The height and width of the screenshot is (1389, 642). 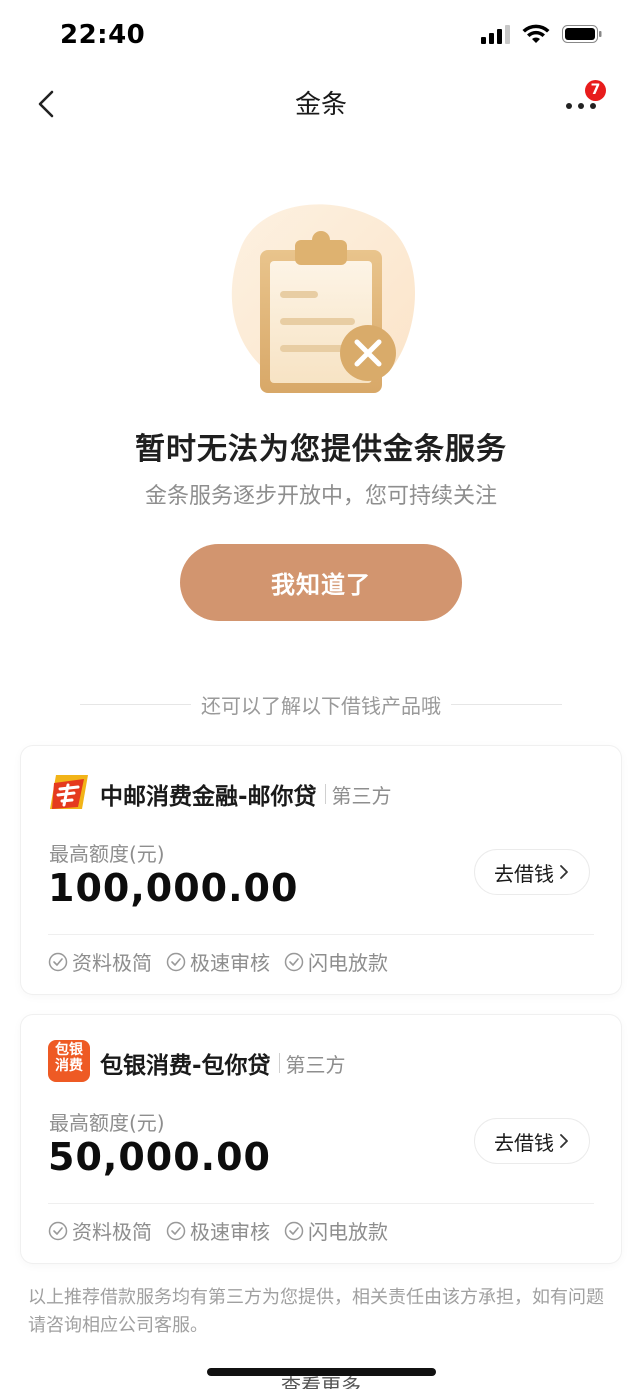 What do you see at coordinates (506, 704) in the screenshot?
I see `divider-line-right` at bounding box center [506, 704].